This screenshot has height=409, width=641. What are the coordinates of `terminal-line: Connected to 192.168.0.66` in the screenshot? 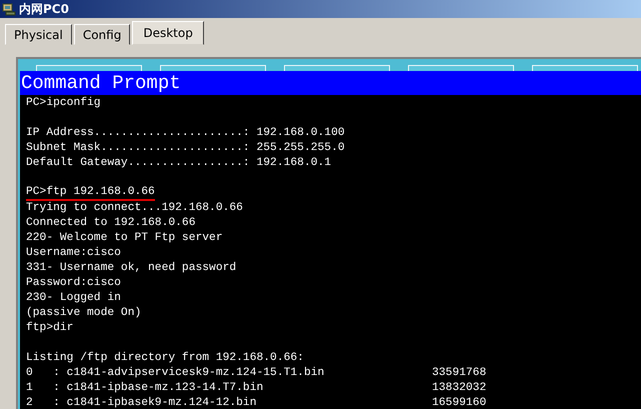 It's located at (111, 223).